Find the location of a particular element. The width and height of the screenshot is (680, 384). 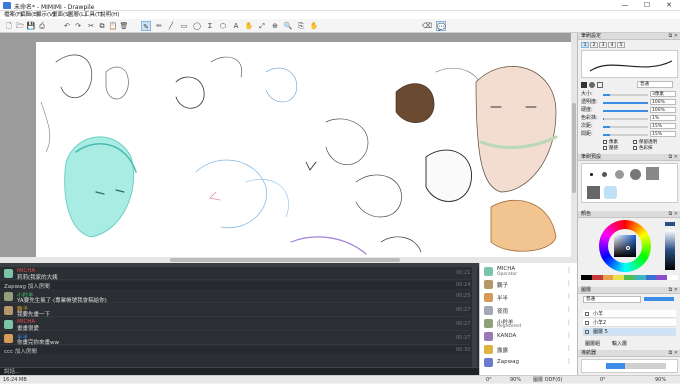

redo-icon: ↷ is located at coordinates (78, 26).